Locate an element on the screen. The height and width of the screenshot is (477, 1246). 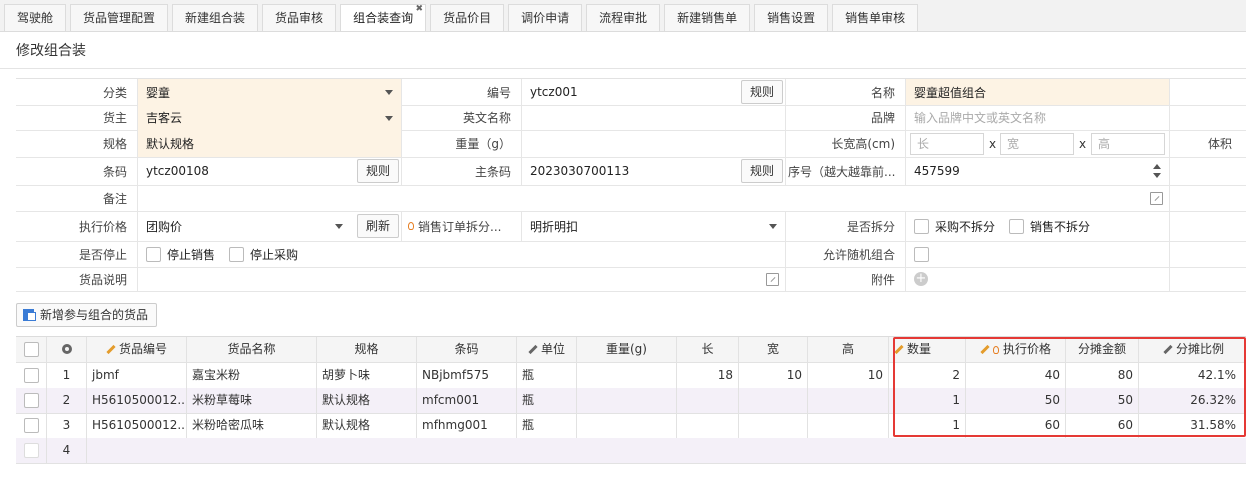
width-input: 宽 is located at coordinates (1037, 143).